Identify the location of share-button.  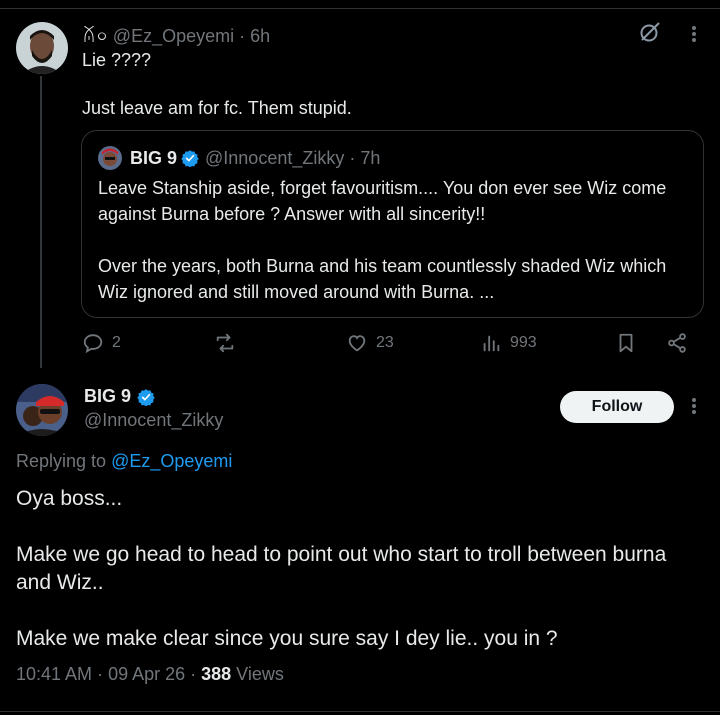
(681, 343).